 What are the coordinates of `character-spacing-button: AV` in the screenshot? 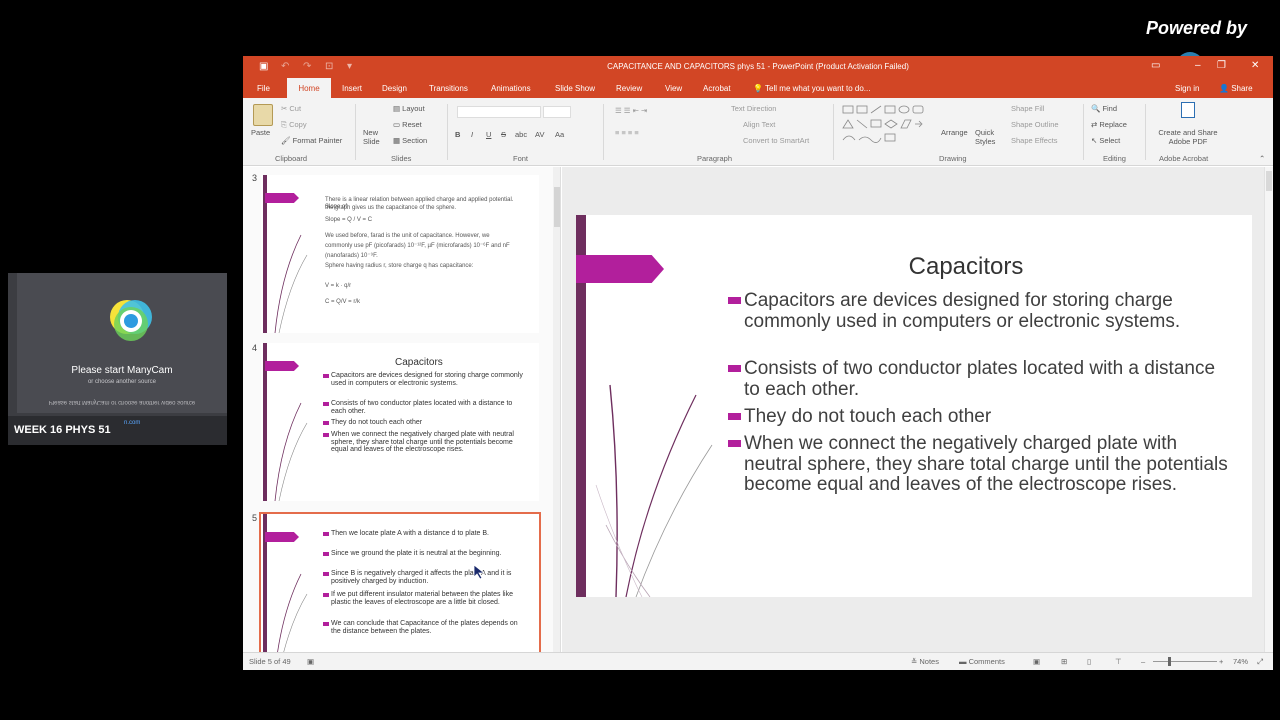 It's located at (539, 134).